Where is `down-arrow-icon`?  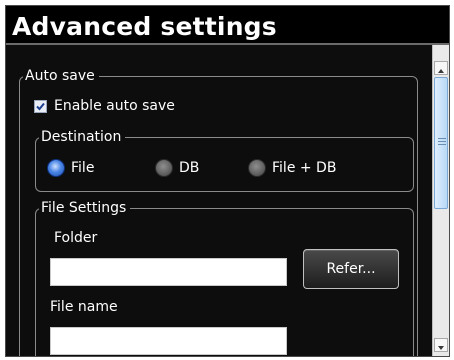 down-arrow-icon is located at coordinates (441, 348).